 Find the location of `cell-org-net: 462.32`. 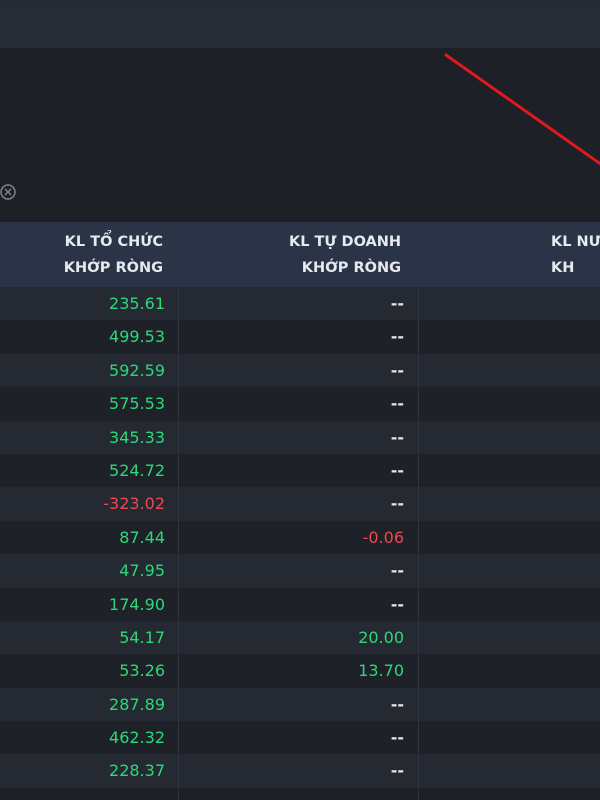

cell-org-net: 462.32 is located at coordinates (137, 738).